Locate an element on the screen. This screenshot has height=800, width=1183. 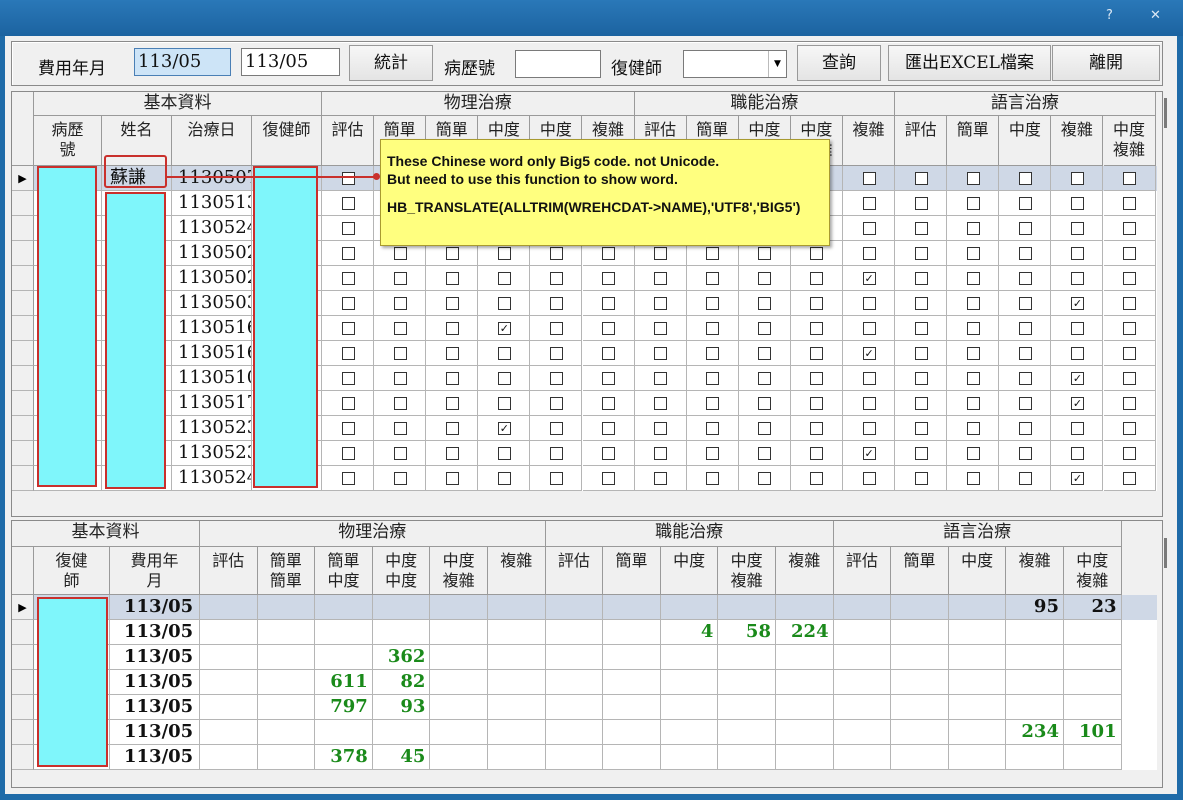
count-cell: 45 is located at coordinates (401, 757).